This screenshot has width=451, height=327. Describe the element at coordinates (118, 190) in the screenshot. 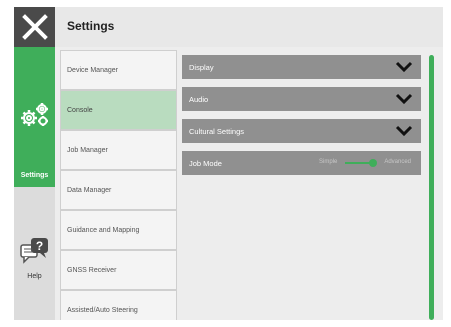

I see `menu-item-data-manager: Data Manager` at that location.